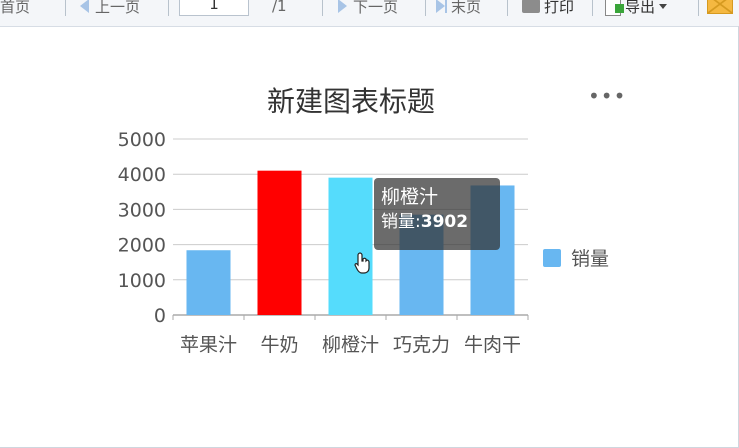 The height and width of the screenshot is (448, 739). What do you see at coordinates (142, 281) in the screenshot?
I see `y-tick-label: 1000` at bounding box center [142, 281].